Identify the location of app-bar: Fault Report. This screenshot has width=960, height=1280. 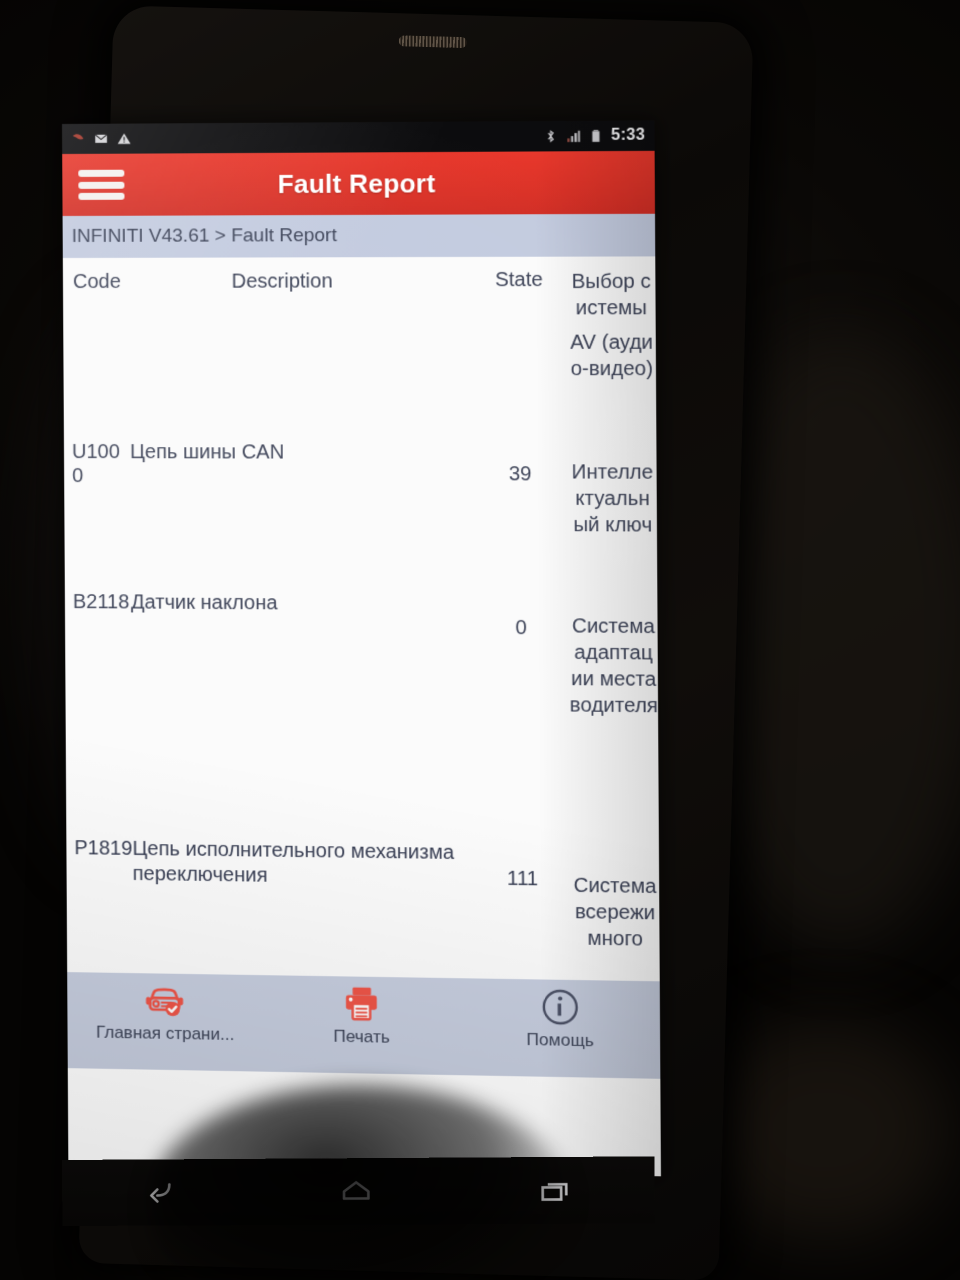
(358, 183).